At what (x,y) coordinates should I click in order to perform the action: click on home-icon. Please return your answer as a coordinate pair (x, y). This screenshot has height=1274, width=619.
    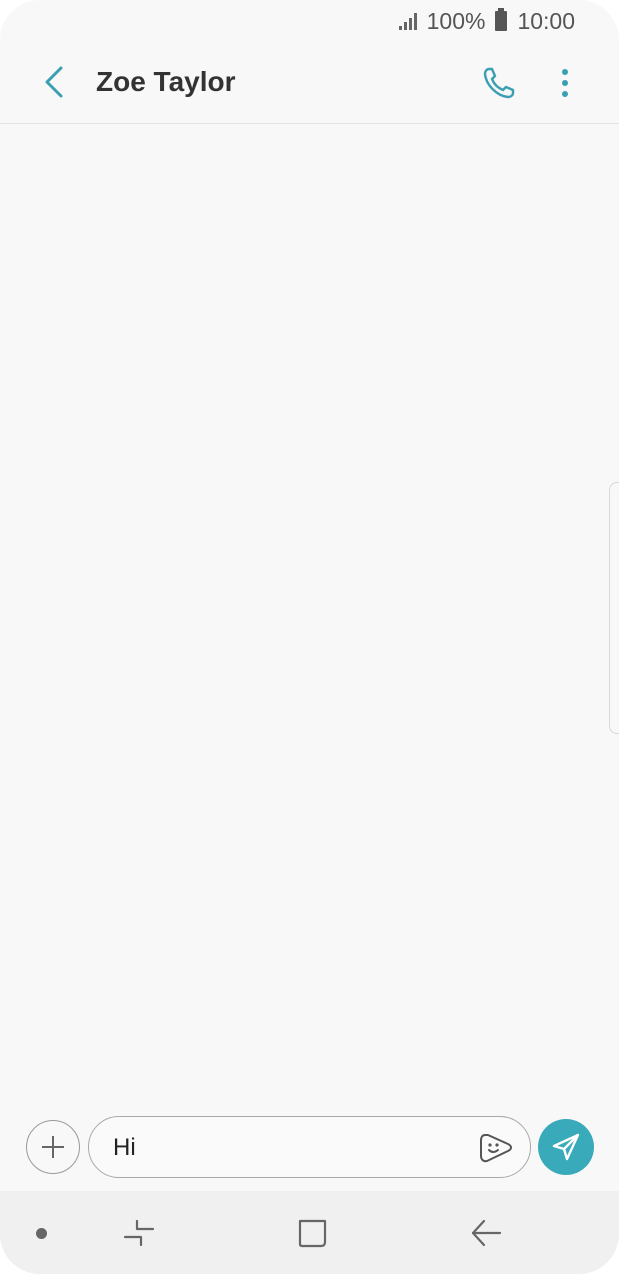
    Looking at the image, I should click on (312, 1233).